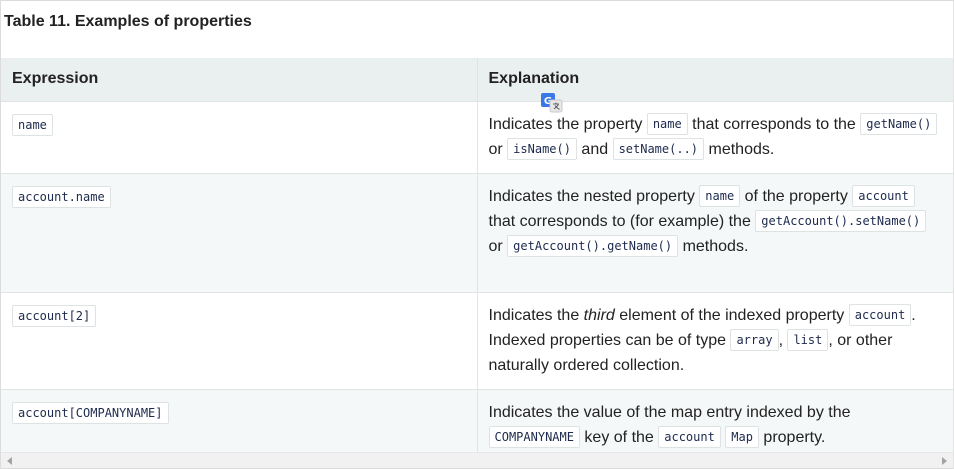 The height and width of the screenshot is (469, 954). What do you see at coordinates (594, 196) in the screenshot?
I see `explanation-text: Indicates the nested property` at bounding box center [594, 196].